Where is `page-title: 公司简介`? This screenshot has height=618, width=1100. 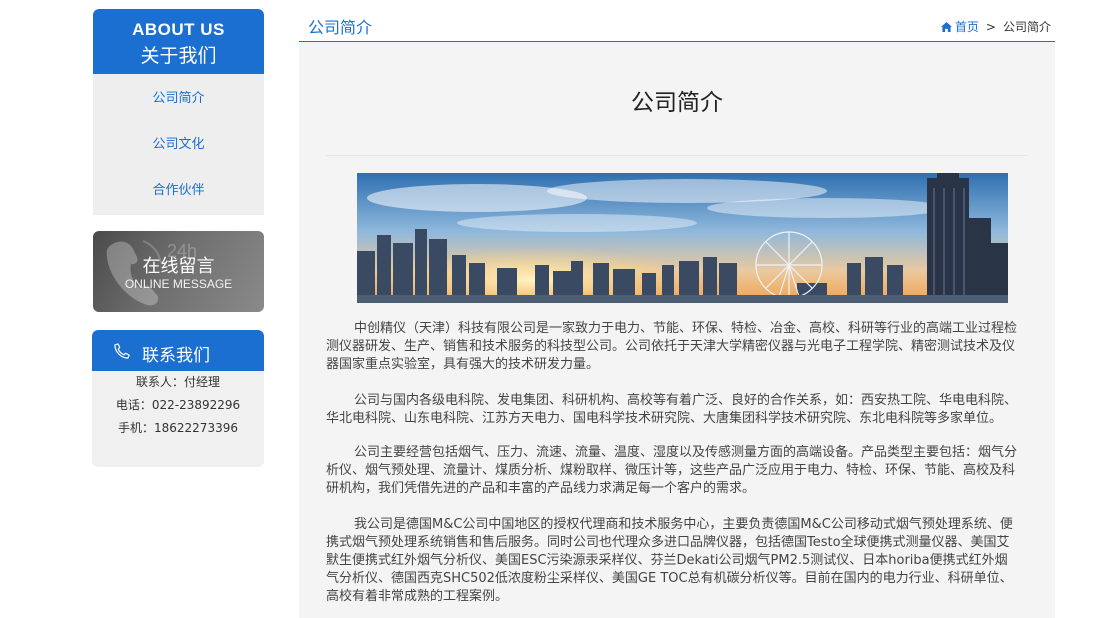 page-title: 公司简介 is located at coordinates (677, 103).